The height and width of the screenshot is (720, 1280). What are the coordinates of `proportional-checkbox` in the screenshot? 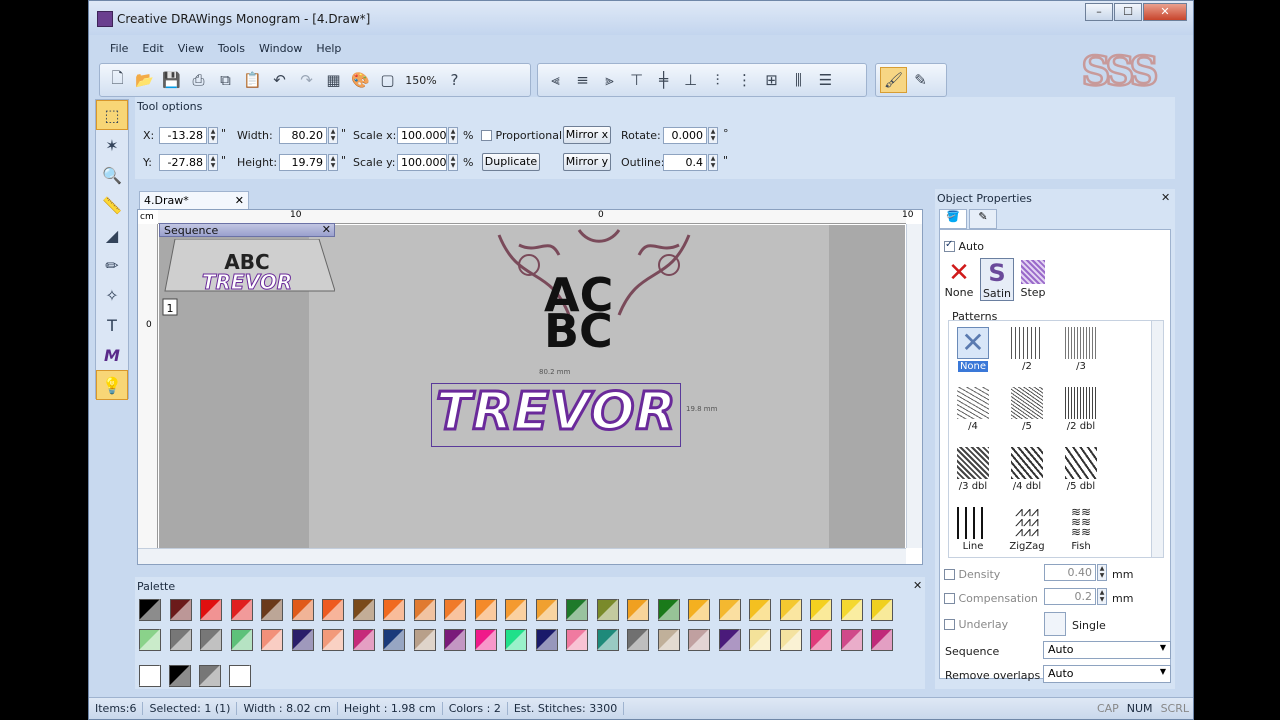 It's located at (486, 135).